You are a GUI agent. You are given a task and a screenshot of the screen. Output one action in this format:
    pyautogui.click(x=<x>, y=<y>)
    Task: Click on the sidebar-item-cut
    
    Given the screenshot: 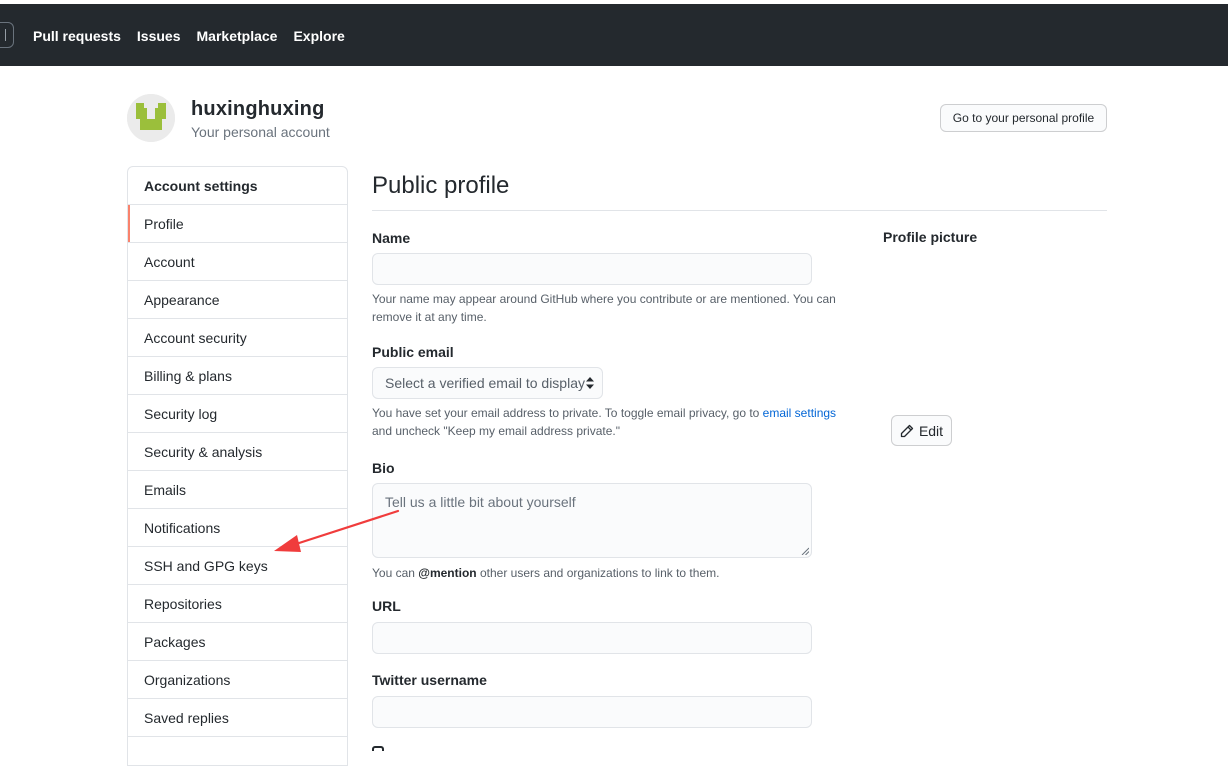 What is the action you would take?
    pyautogui.click(x=237, y=751)
    